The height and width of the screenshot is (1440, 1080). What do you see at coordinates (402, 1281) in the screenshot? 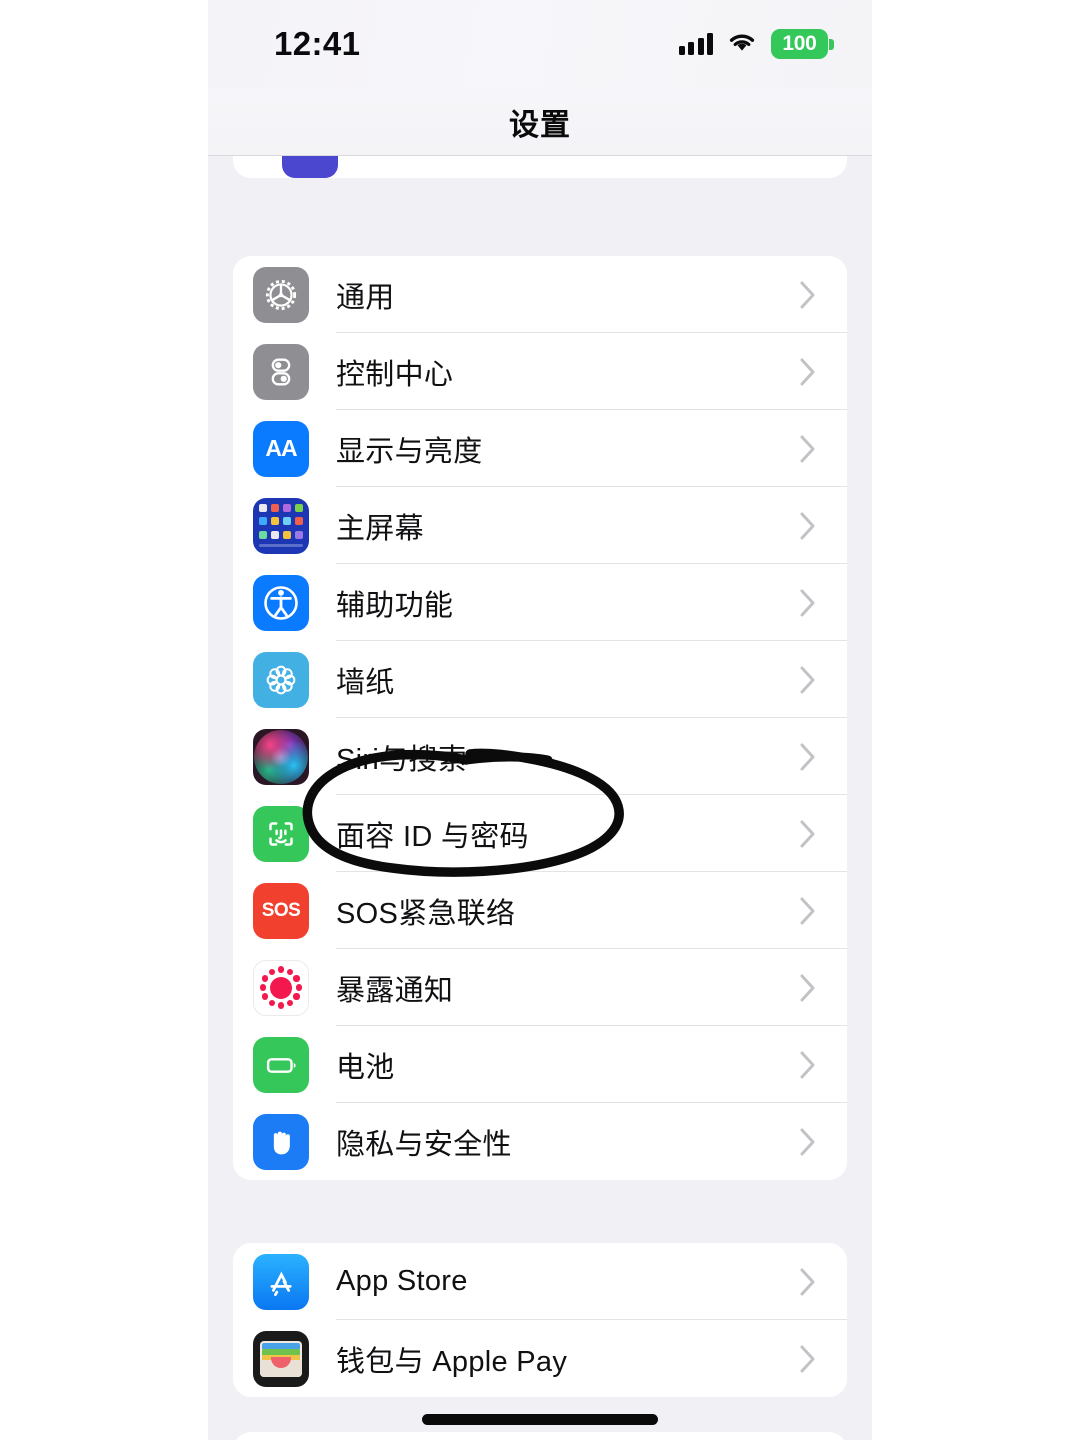
I see `settings-row-label: App Store` at bounding box center [402, 1281].